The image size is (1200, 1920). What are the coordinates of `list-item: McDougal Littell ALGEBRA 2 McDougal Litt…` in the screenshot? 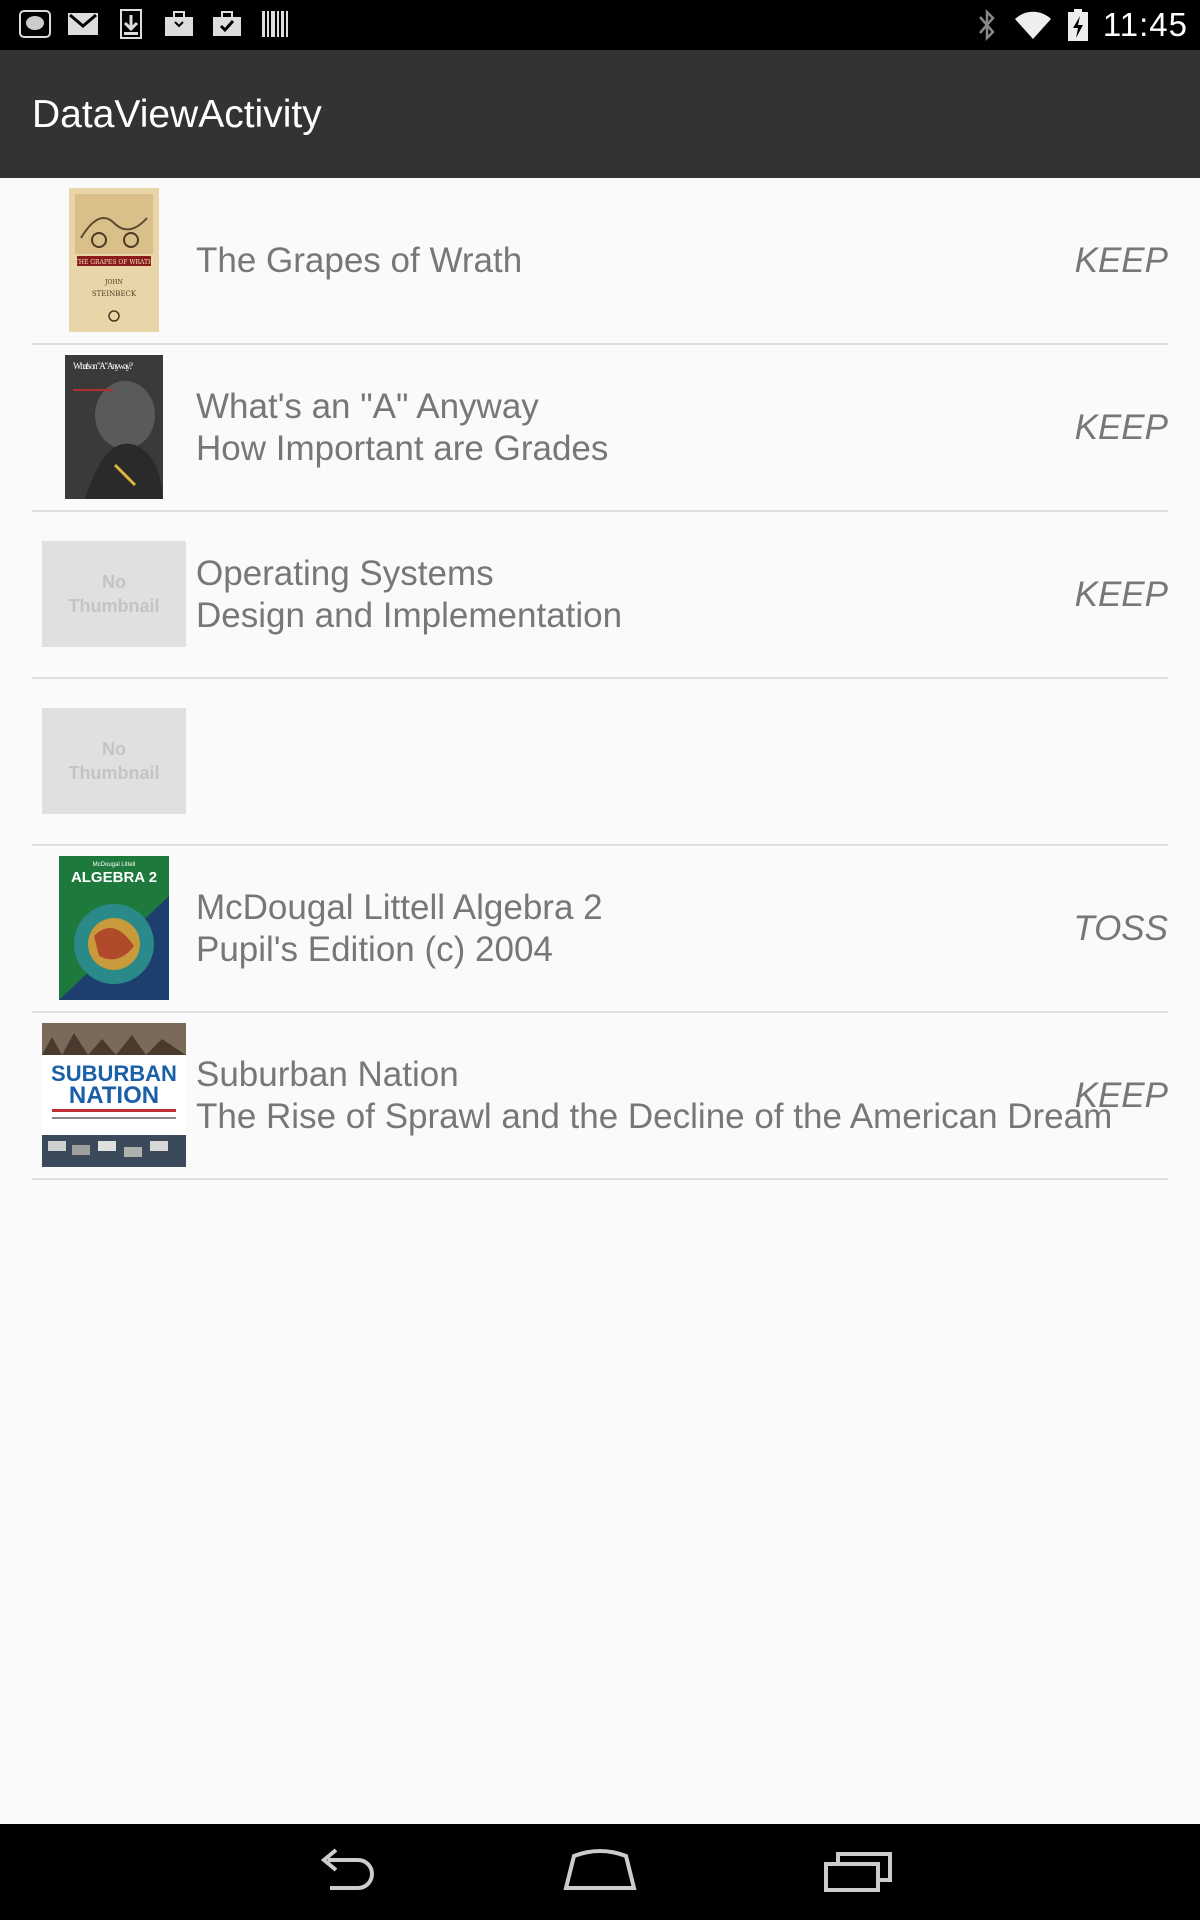 It's located at (600, 929).